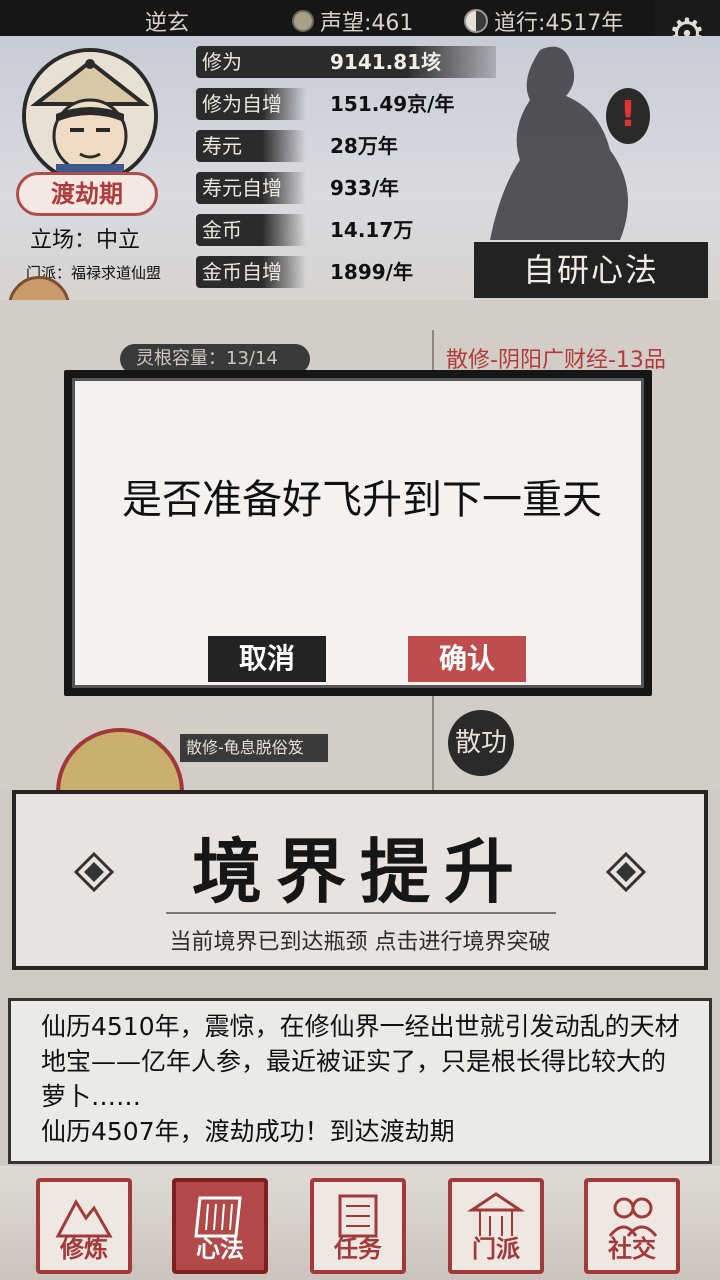 The image size is (720, 1280). I want to click on stat-value: 14.17万, so click(372, 230).